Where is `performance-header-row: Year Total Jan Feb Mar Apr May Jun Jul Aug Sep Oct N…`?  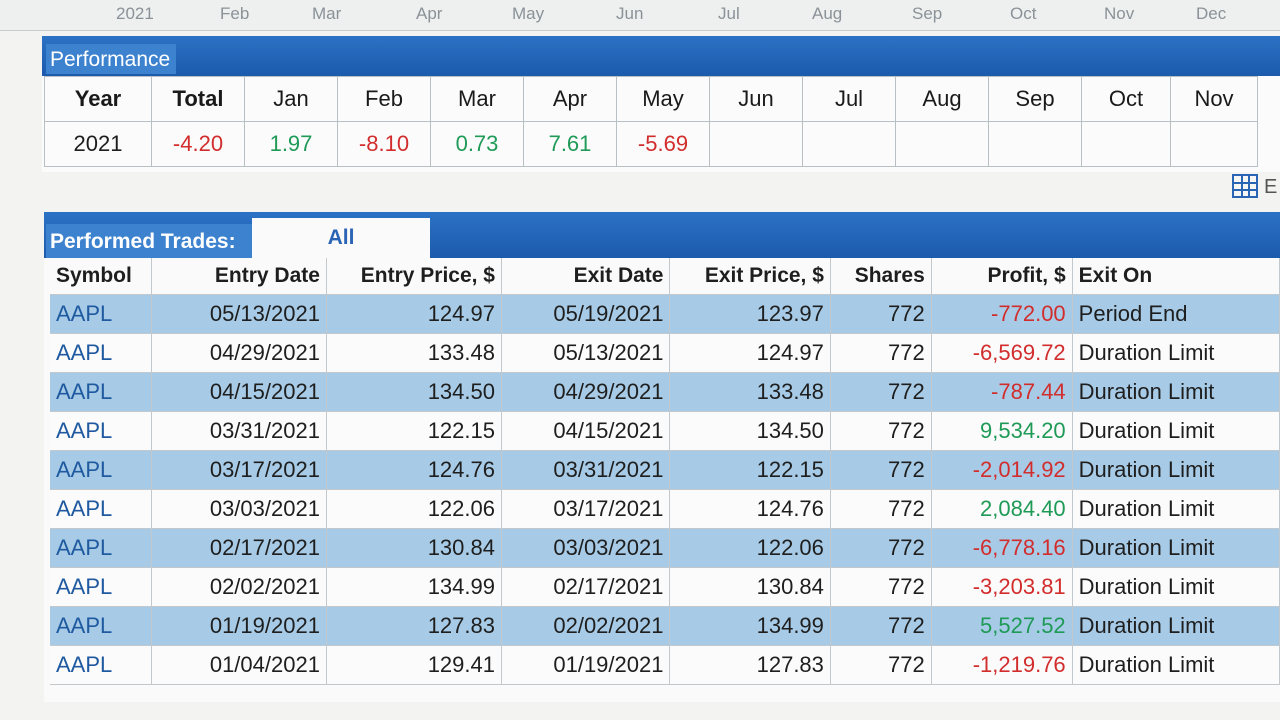
performance-header-row: Year Total Jan Feb Mar Apr May Jun Jul Aug Sep Oct N… is located at coordinates (651, 99).